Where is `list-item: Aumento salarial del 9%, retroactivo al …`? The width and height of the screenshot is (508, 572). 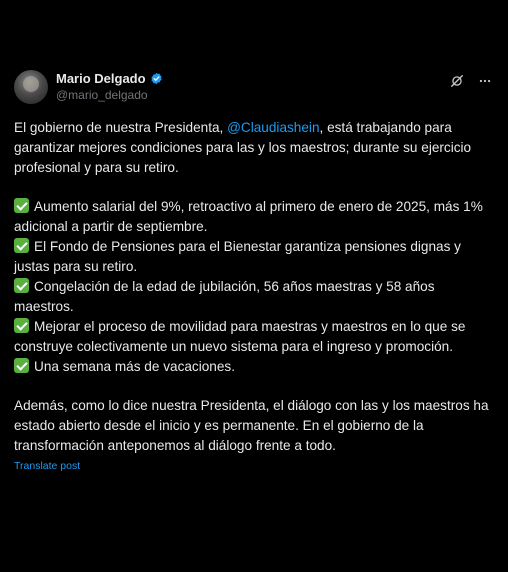 list-item: Aumento salarial del 9%, retroactivo al … is located at coordinates (255, 217).